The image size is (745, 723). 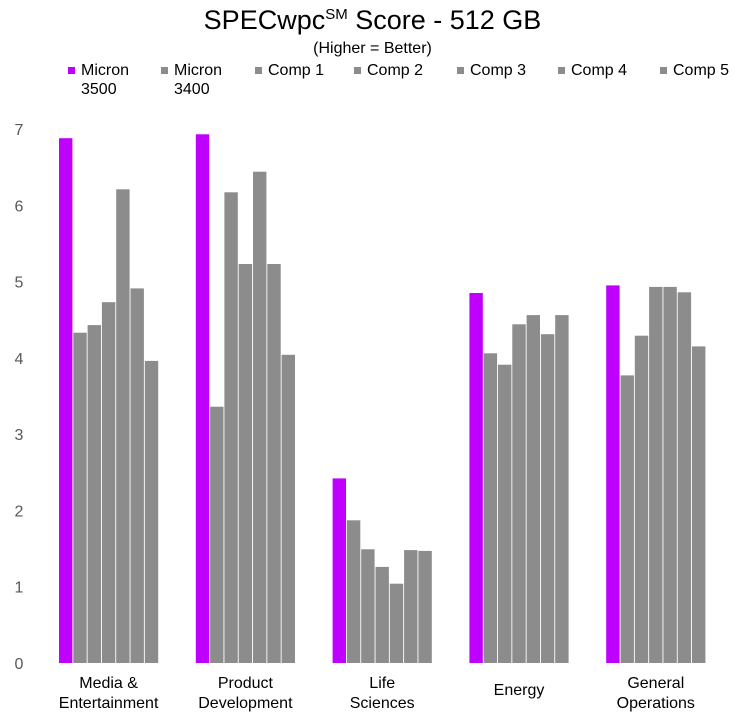 I want to click on y-tick-label: 0, so click(x=19, y=664).